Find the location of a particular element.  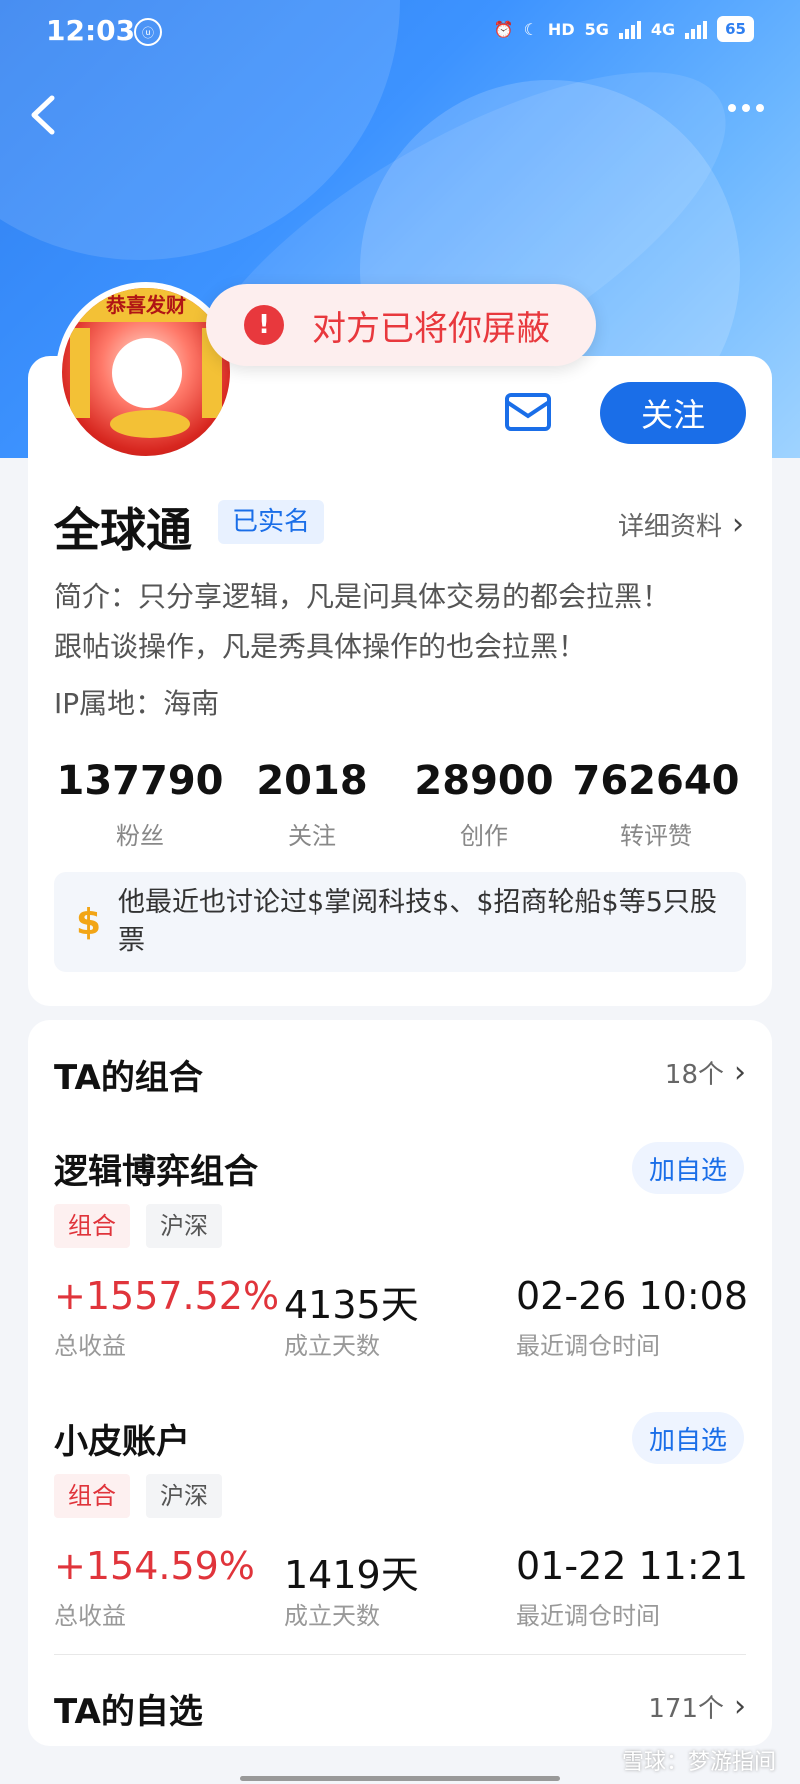

last-rebalance-time: 01-22 11:21 is located at coordinates (632, 1566).